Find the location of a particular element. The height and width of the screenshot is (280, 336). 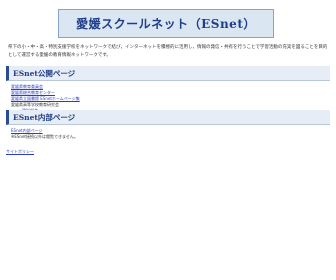

link-education-center: 愛媛県総合教育センター is located at coordinates (33, 92).